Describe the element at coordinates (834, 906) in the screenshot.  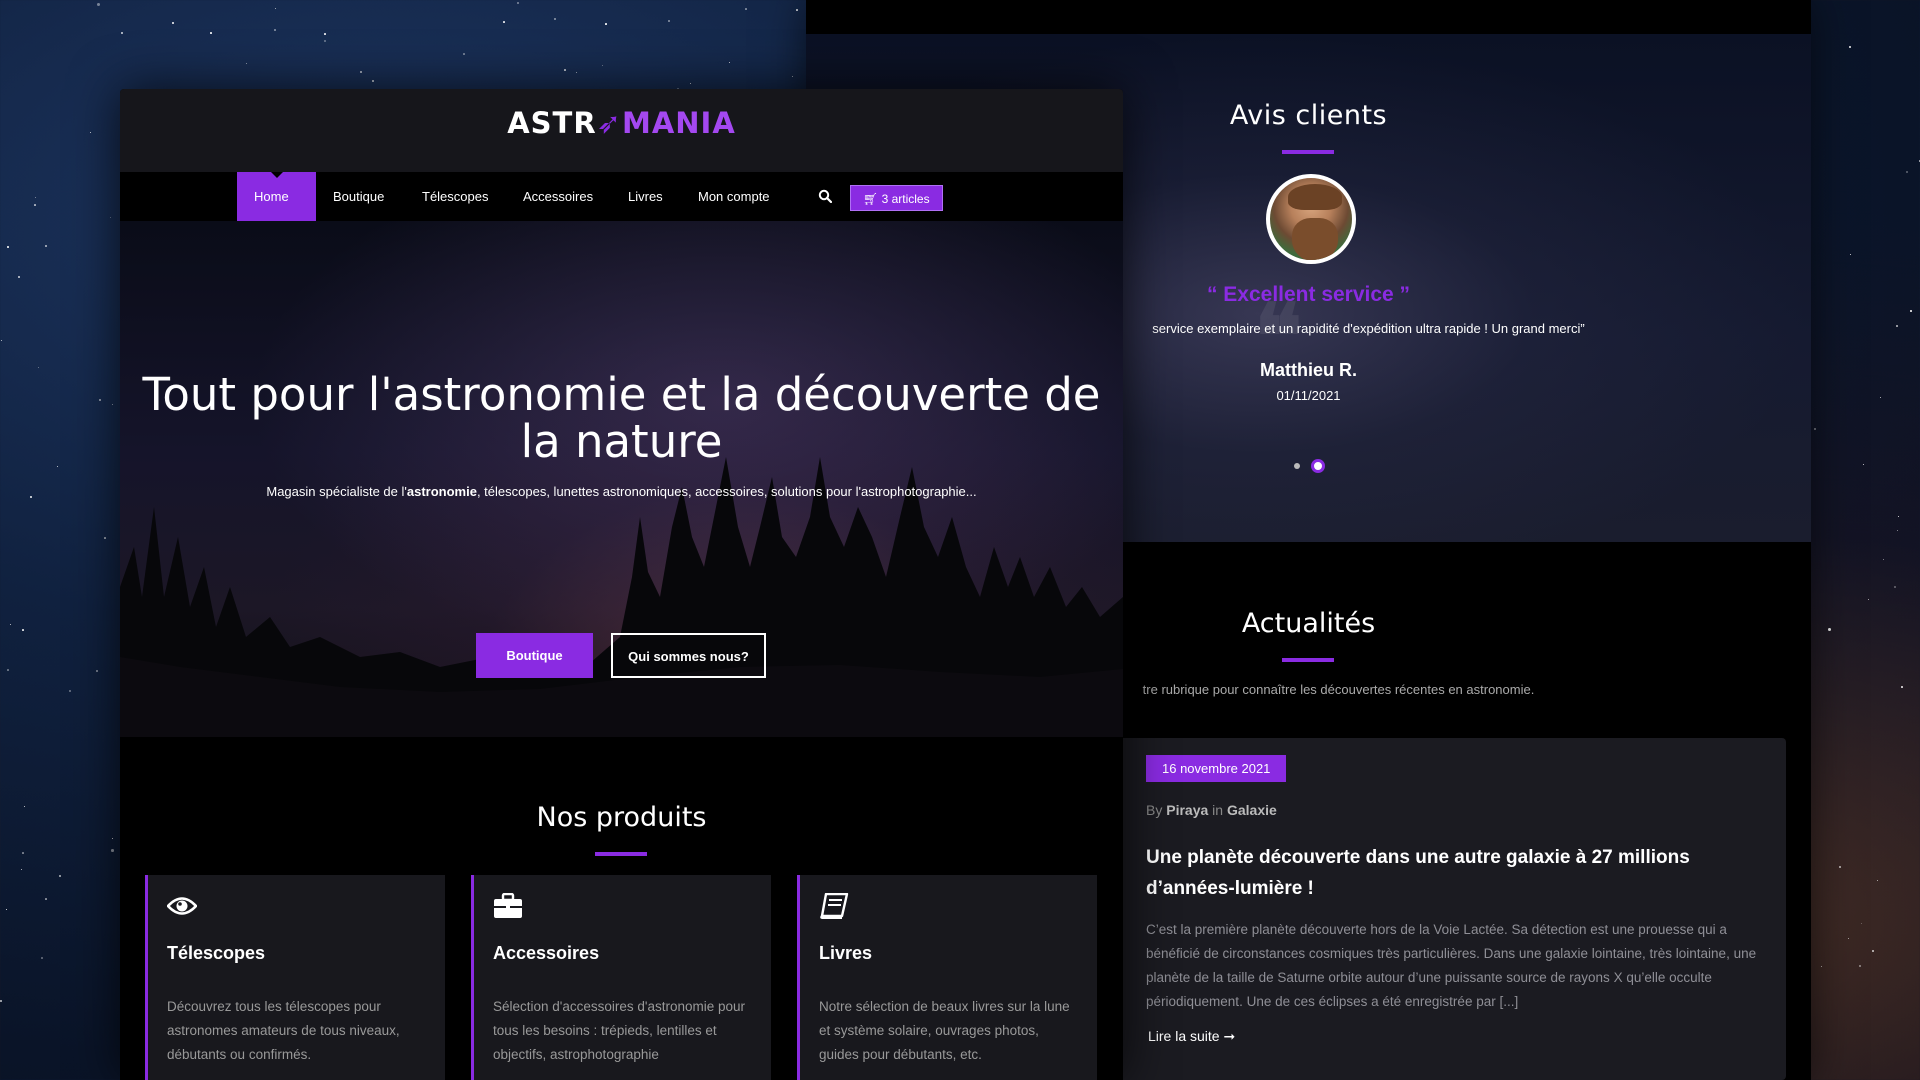
I see `book-icon` at that location.